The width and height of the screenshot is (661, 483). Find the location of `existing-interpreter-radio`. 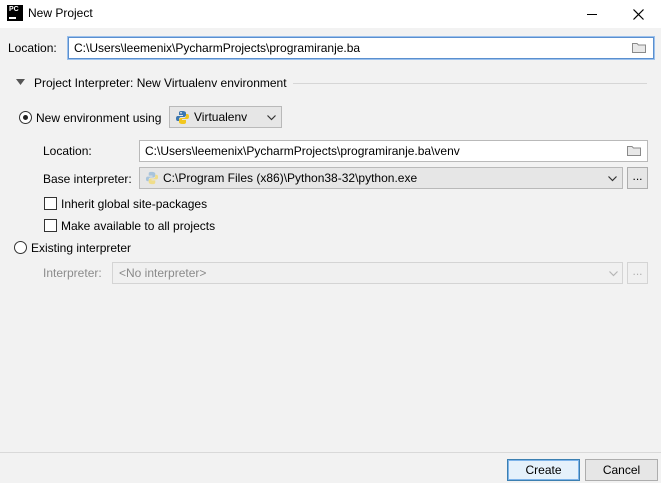

existing-interpreter-radio is located at coordinates (20, 247).